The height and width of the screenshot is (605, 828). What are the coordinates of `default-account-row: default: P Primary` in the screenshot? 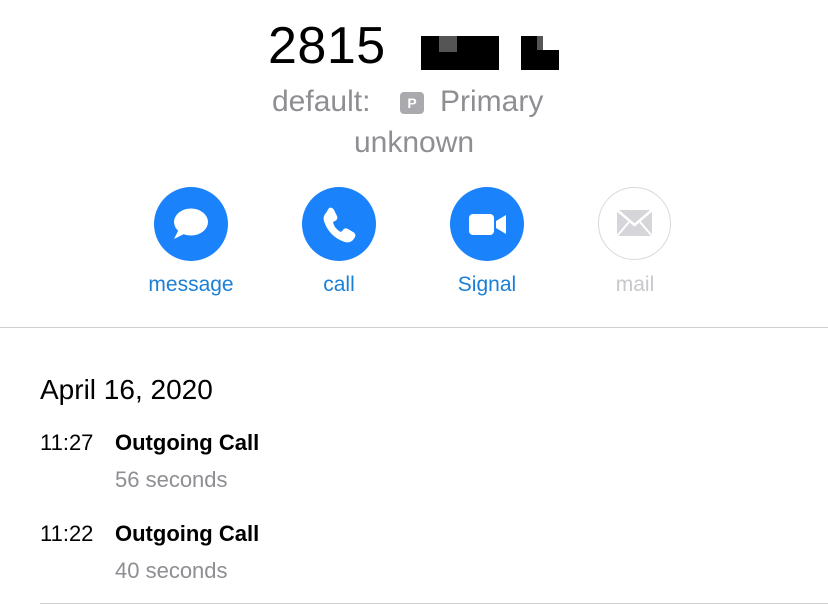 It's located at (414, 102).